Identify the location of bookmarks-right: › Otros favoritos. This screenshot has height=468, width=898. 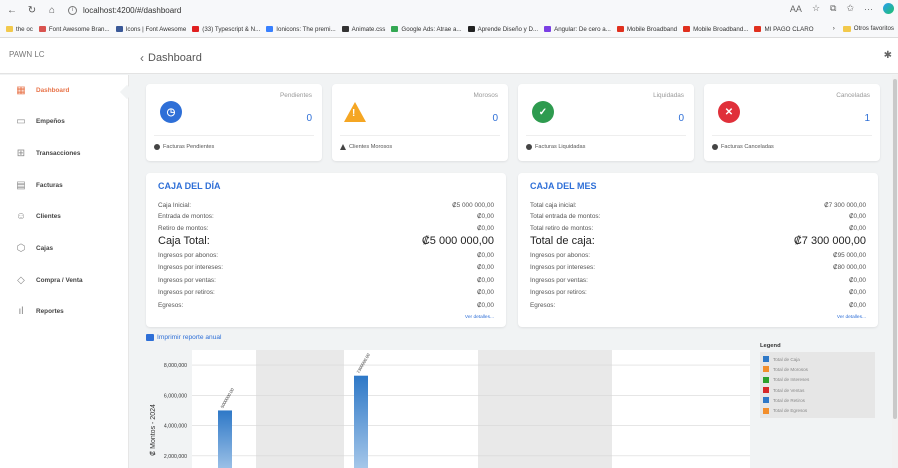
(863, 28).